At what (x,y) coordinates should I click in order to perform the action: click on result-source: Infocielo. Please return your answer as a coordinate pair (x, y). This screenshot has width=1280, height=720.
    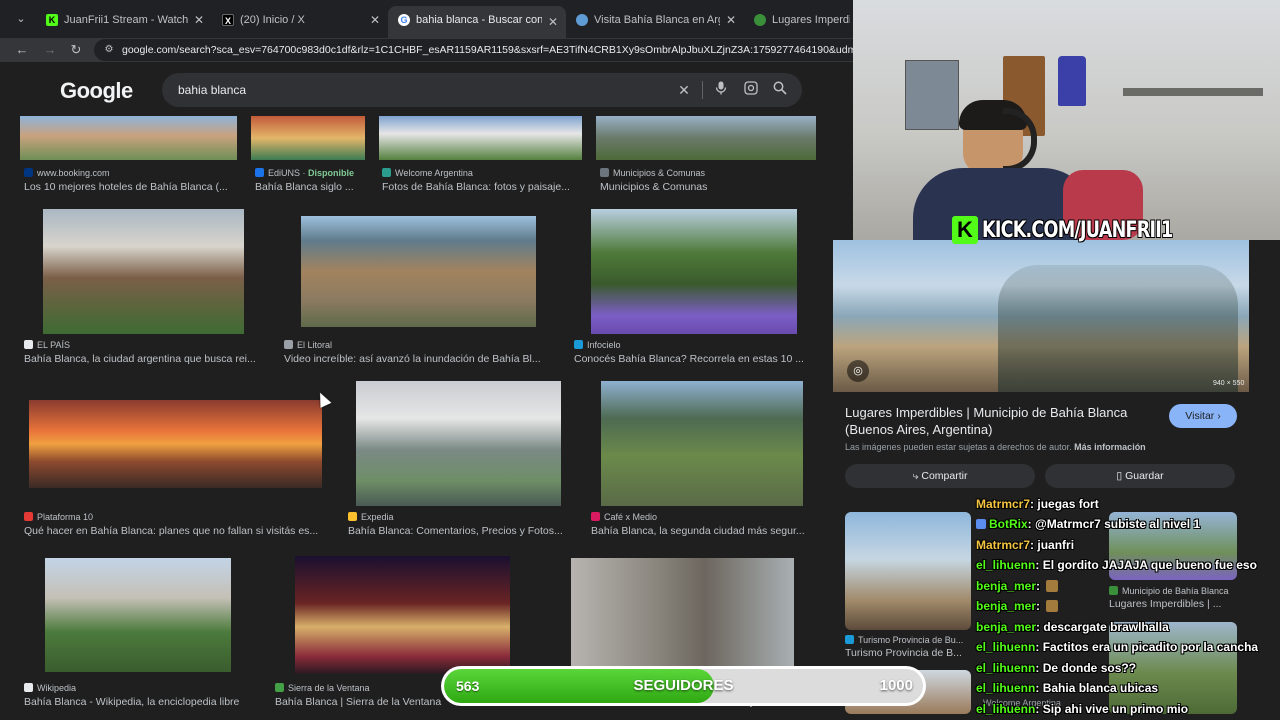
    Looking at the image, I should click on (597, 345).